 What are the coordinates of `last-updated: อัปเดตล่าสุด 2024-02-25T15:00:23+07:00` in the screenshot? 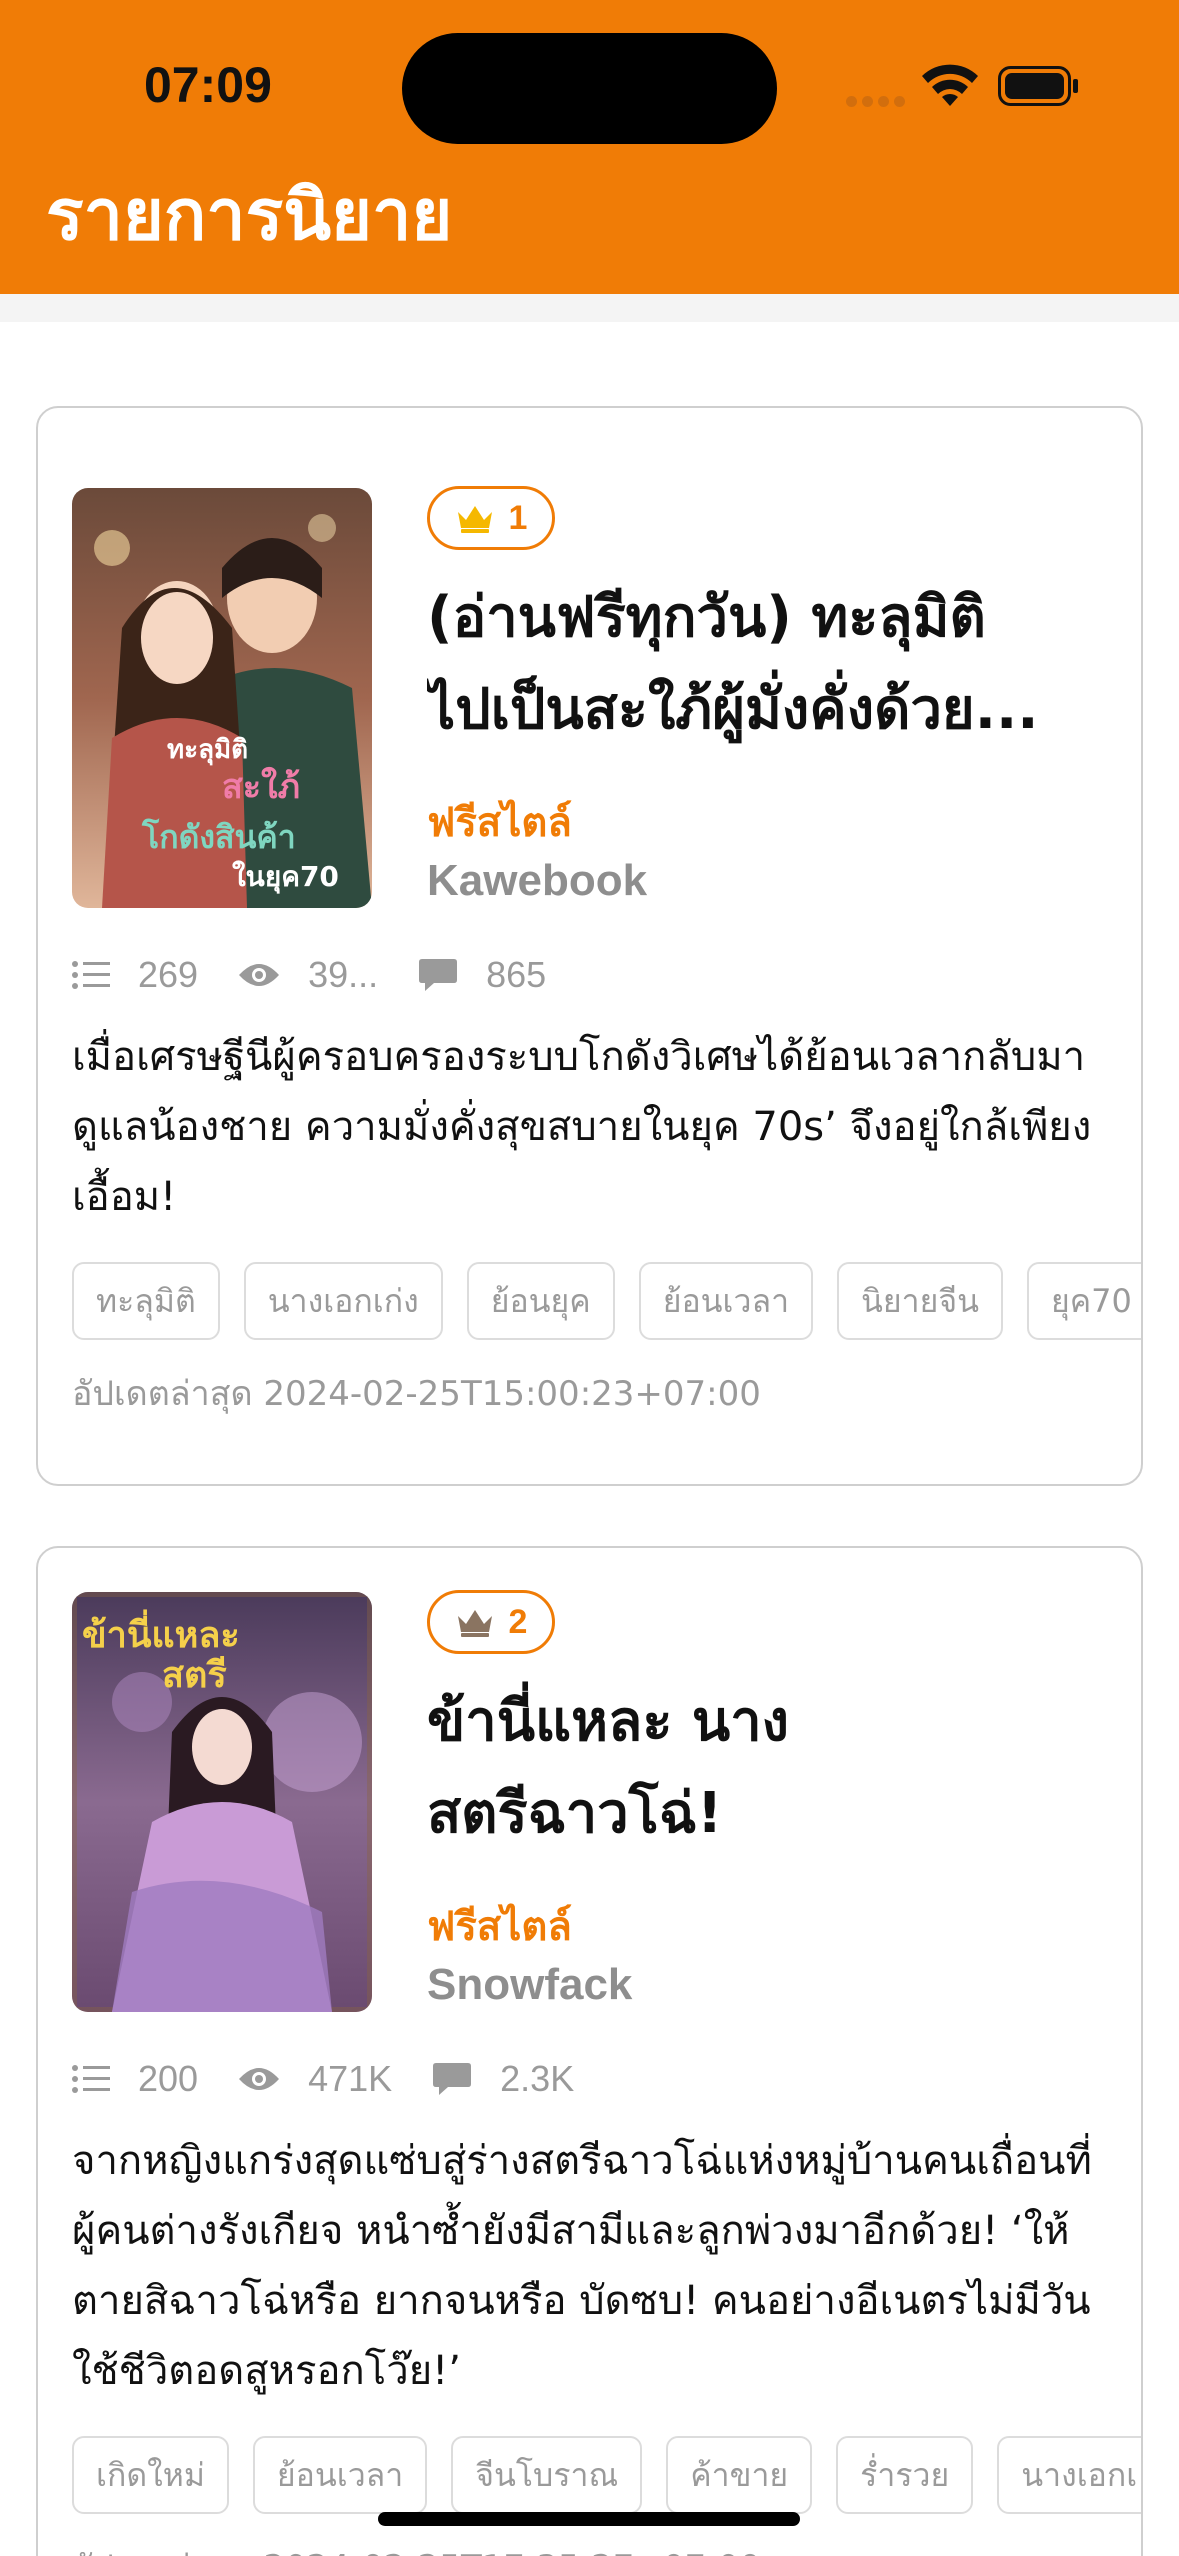 It's located at (416, 1394).